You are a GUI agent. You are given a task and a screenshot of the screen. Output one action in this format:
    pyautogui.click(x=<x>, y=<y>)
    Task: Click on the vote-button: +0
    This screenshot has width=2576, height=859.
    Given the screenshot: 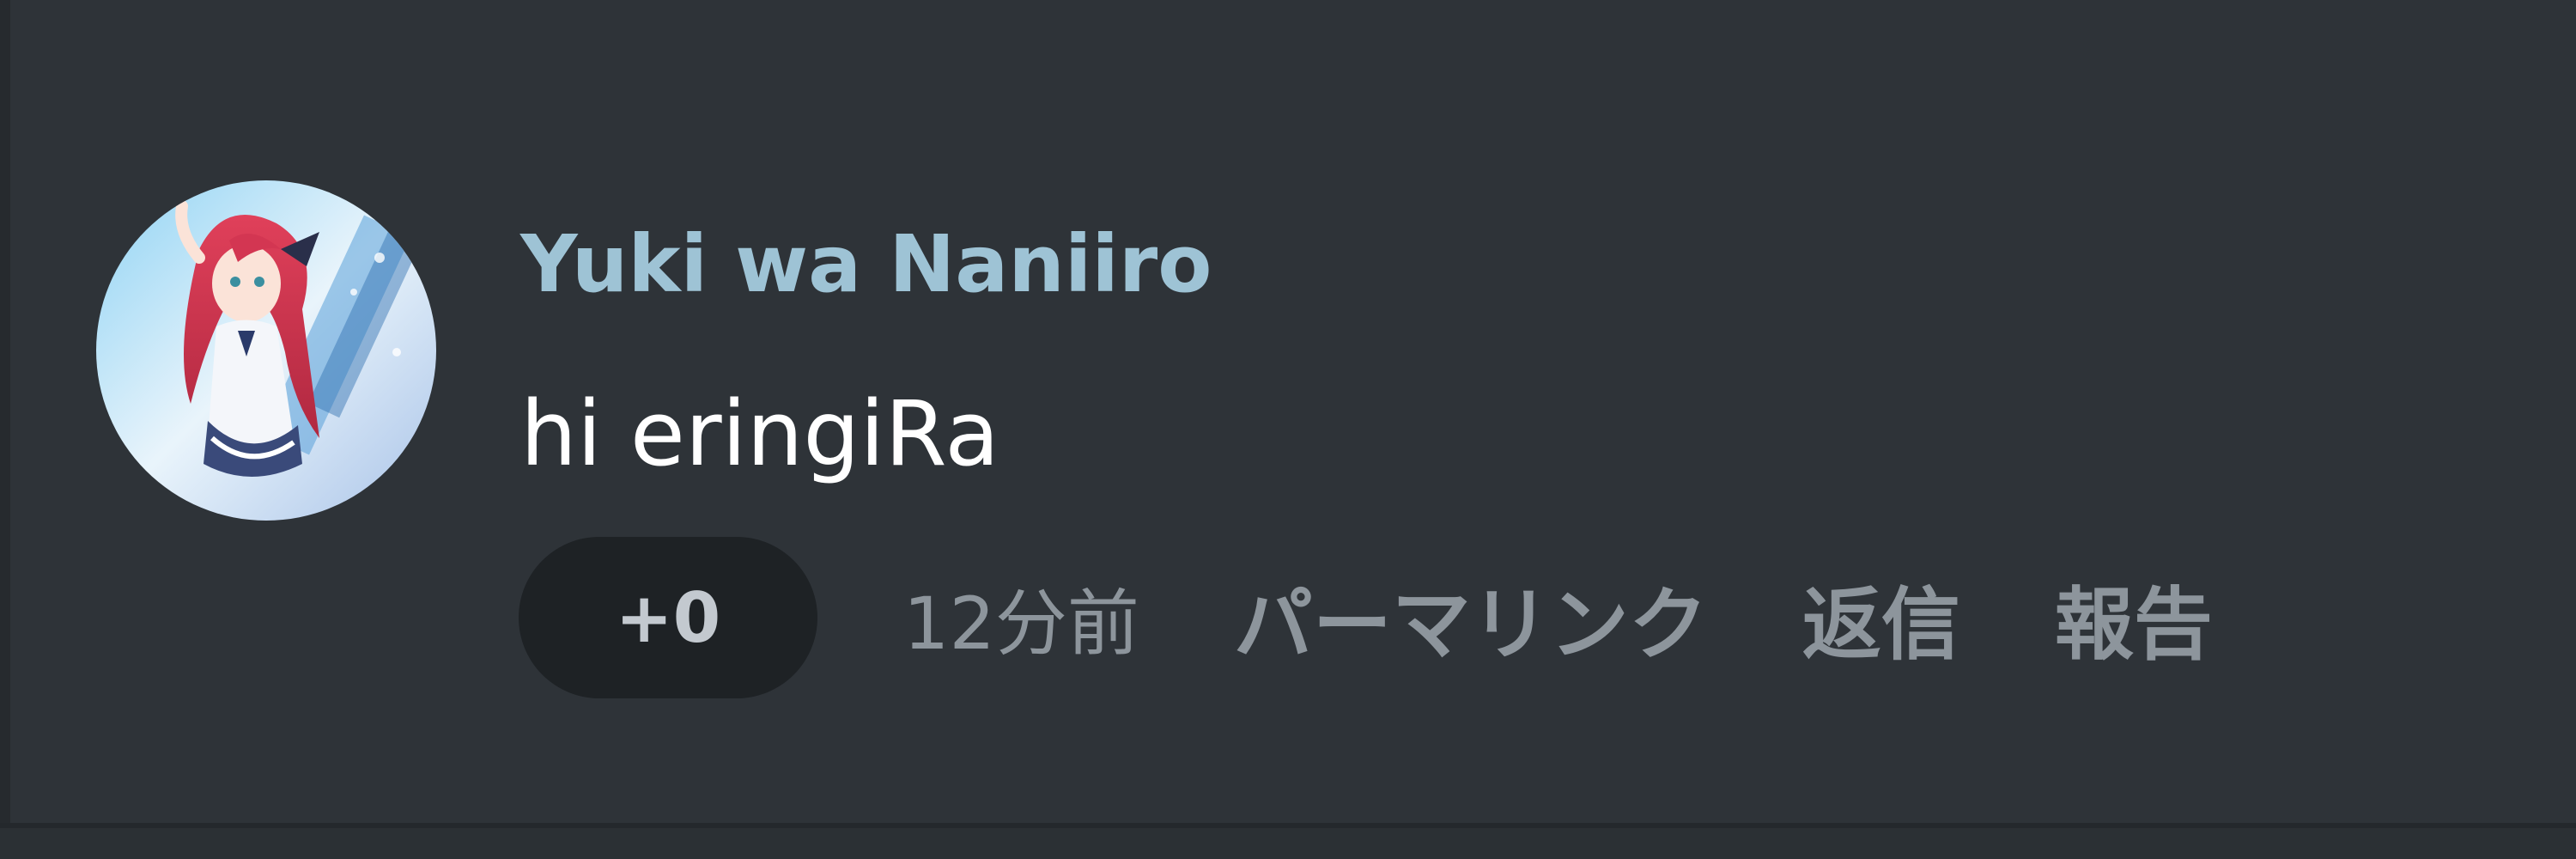 What is the action you would take?
    pyautogui.click(x=668, y=618)
    